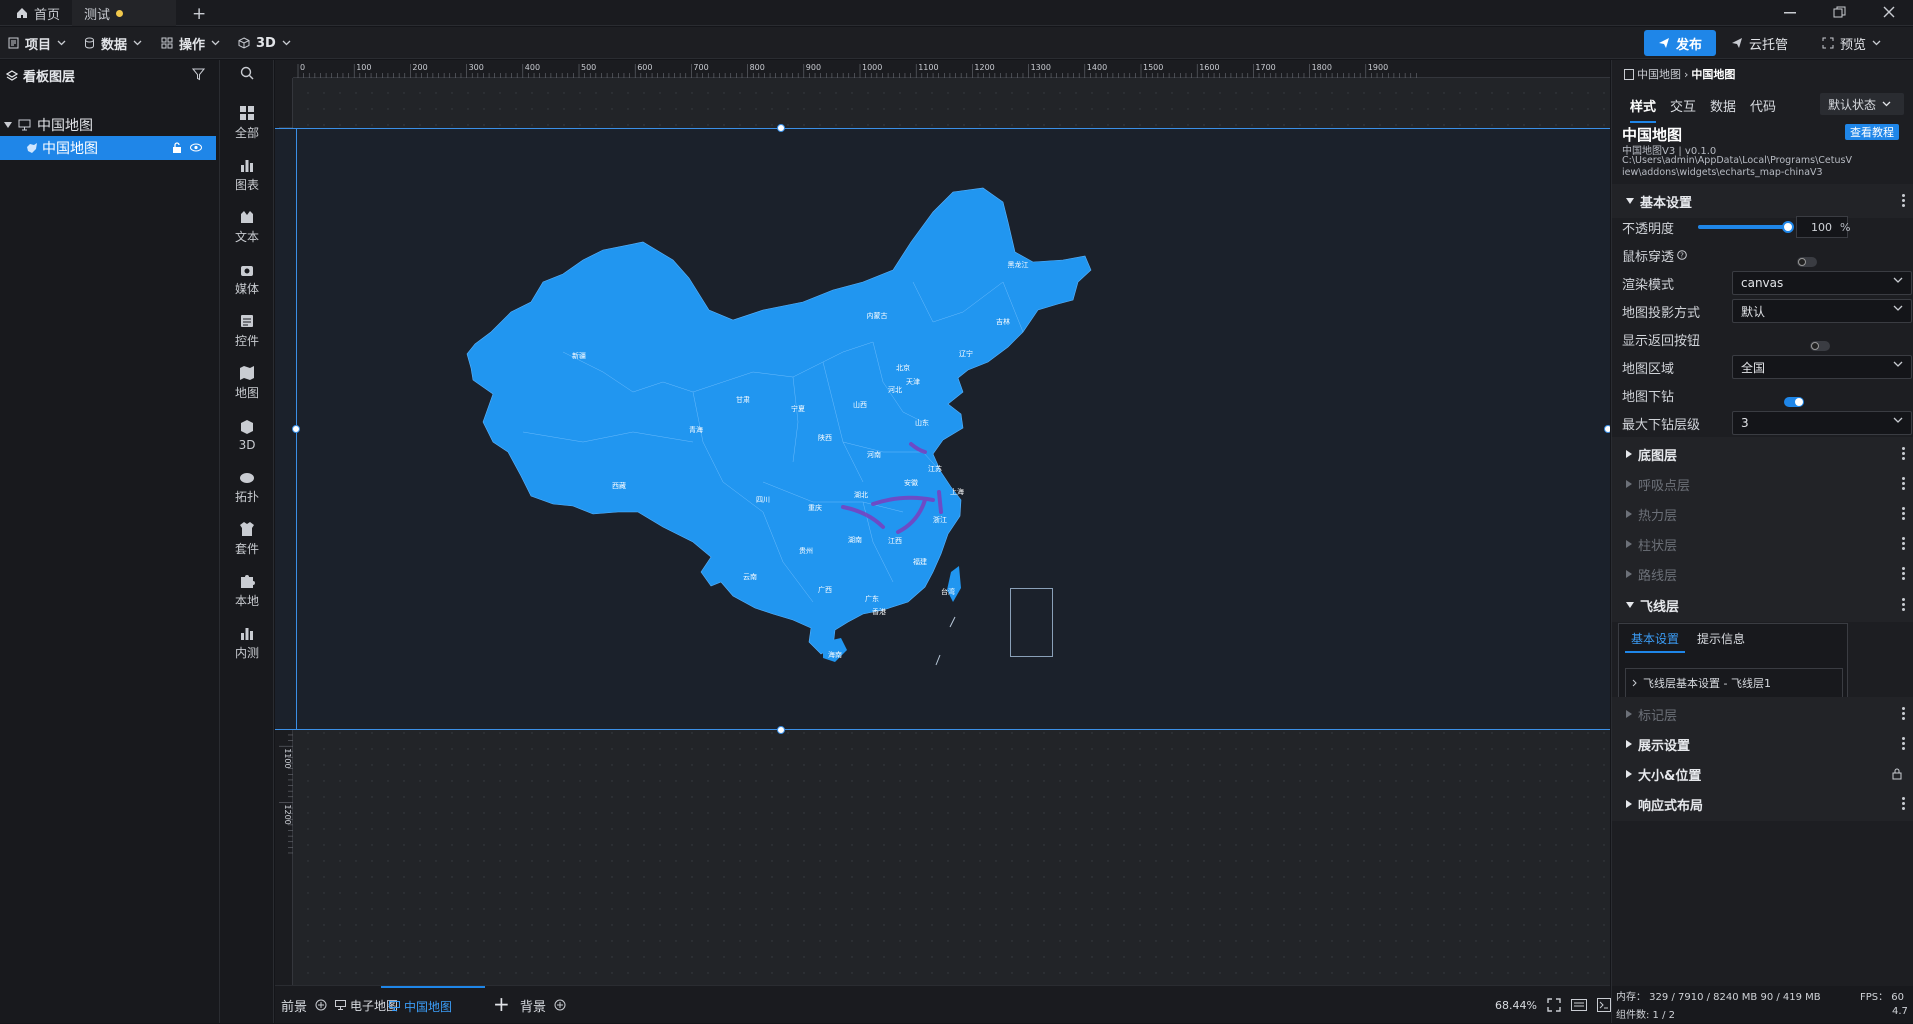 This screenshot has width=1913, height=1024. What do you see at coordinates (1607, 429) in the screenshot?
I see `resize-handle-right` at bounding box center [1607, 429].